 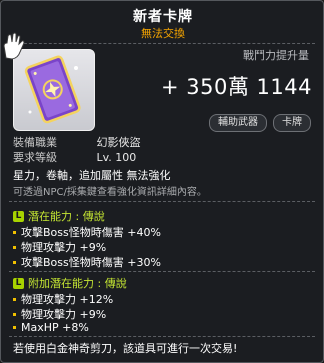 I want to click on potential-header: L 潛在能力 : 傳說, so click(x=59, y=216).